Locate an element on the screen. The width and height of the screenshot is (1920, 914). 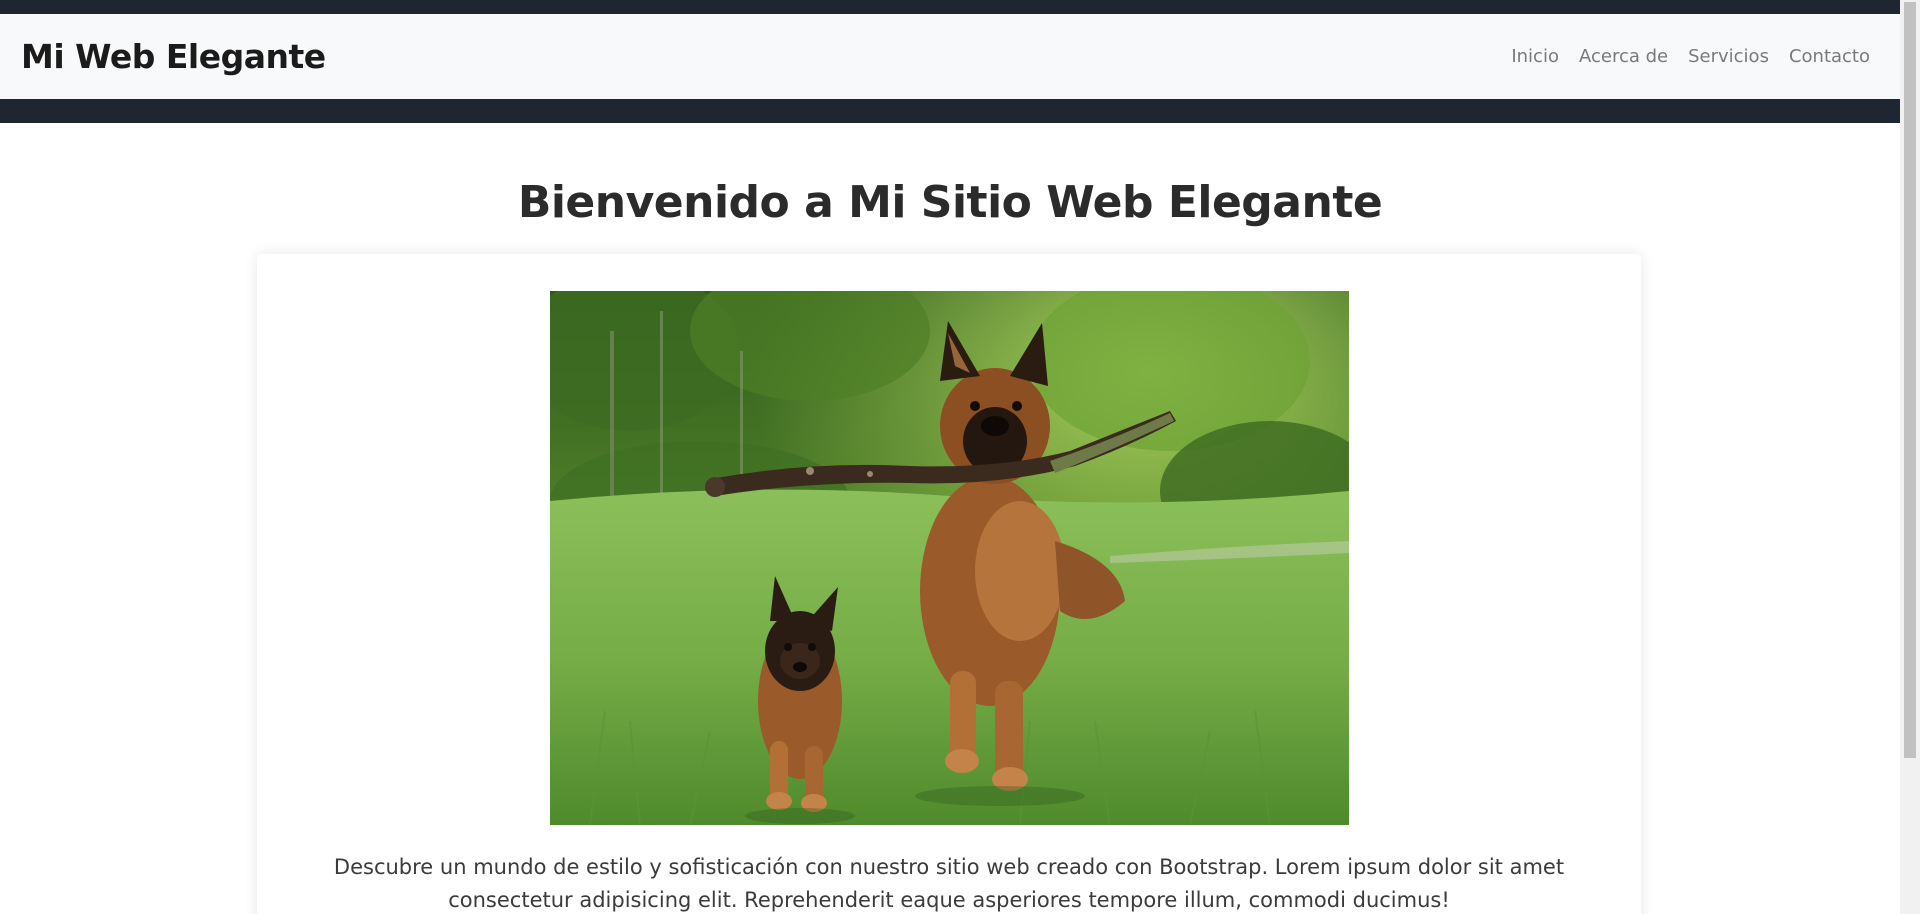
vertical-scrollbar is located at coordinates (1910, 457).